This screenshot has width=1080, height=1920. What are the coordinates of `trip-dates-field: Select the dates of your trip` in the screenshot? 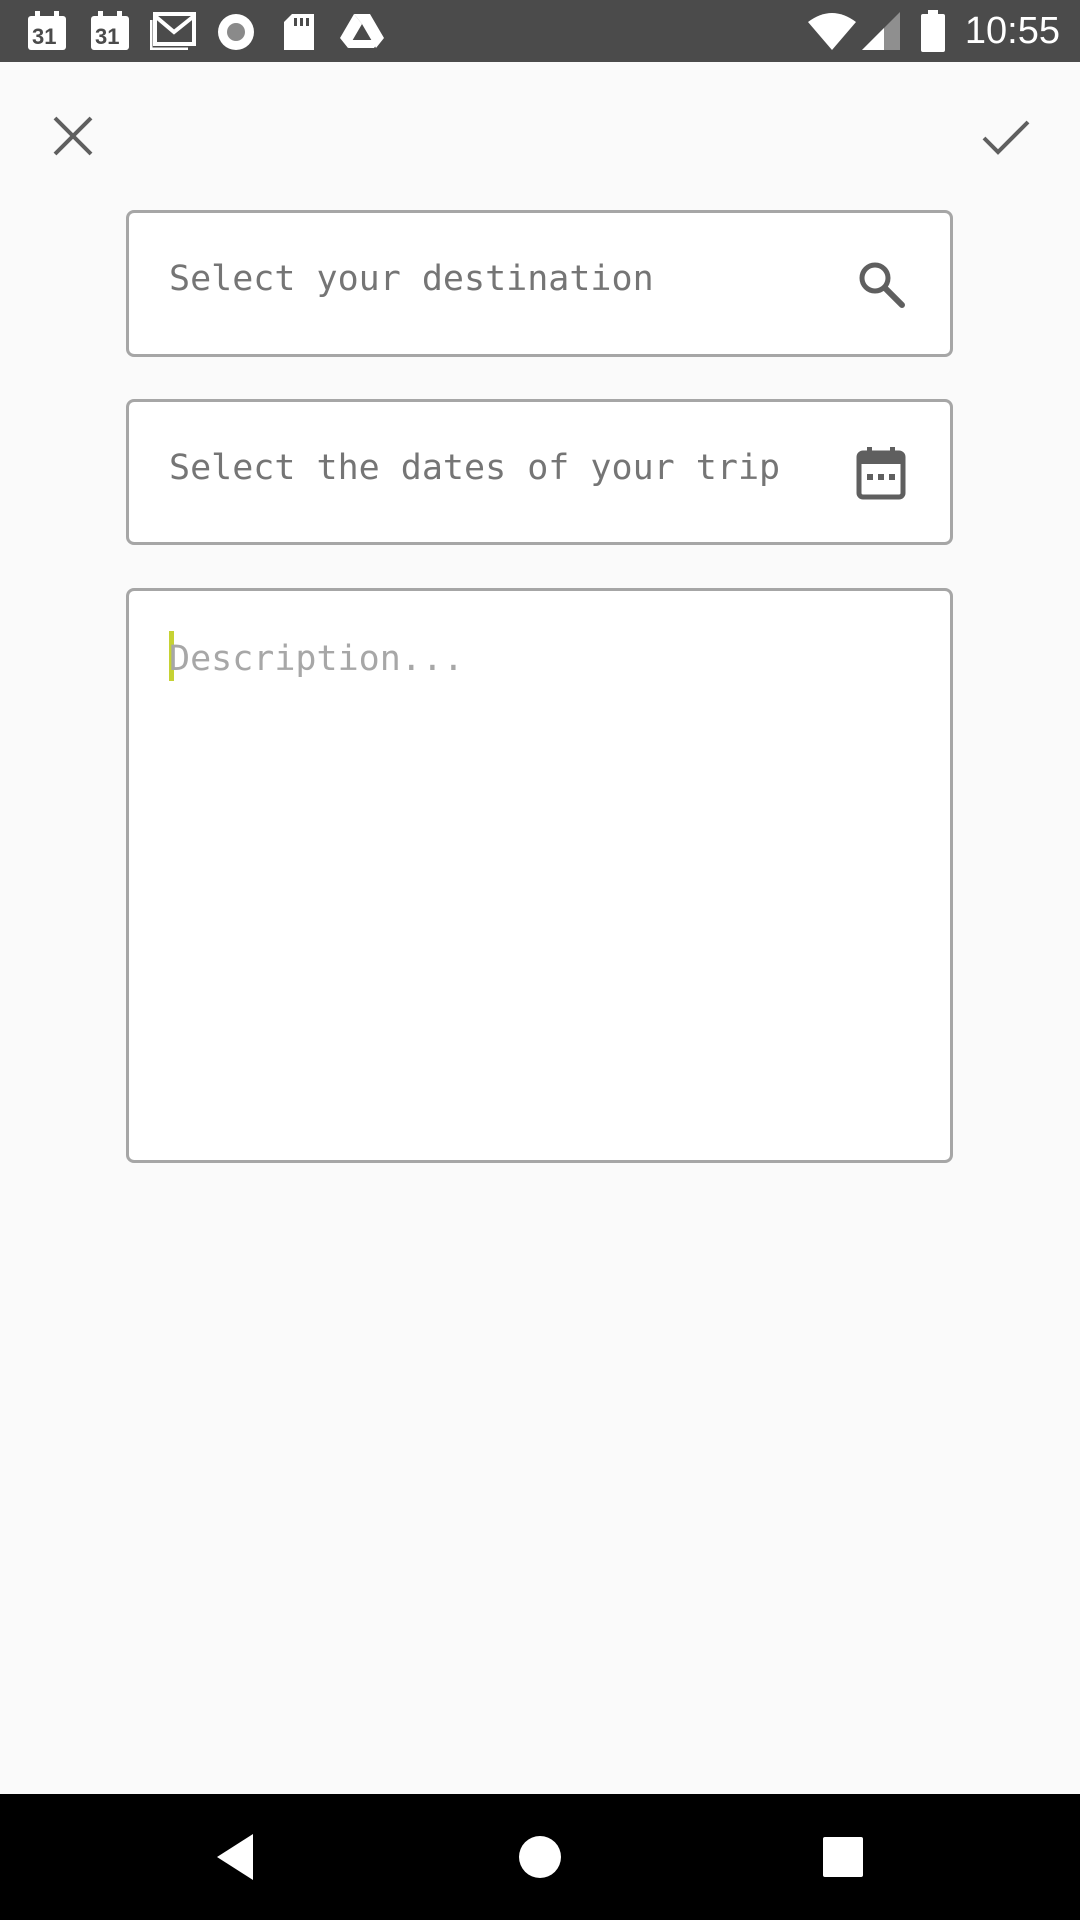 It's located at (539, 472).